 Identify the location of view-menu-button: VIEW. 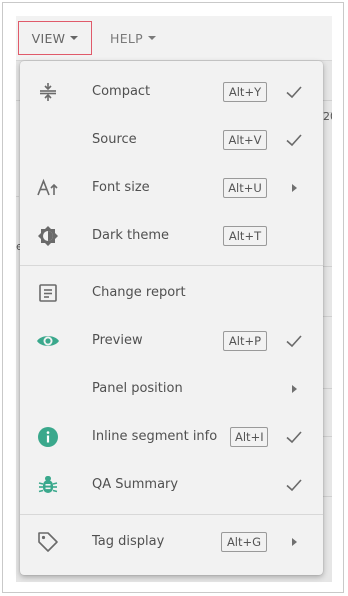
(55, 38).